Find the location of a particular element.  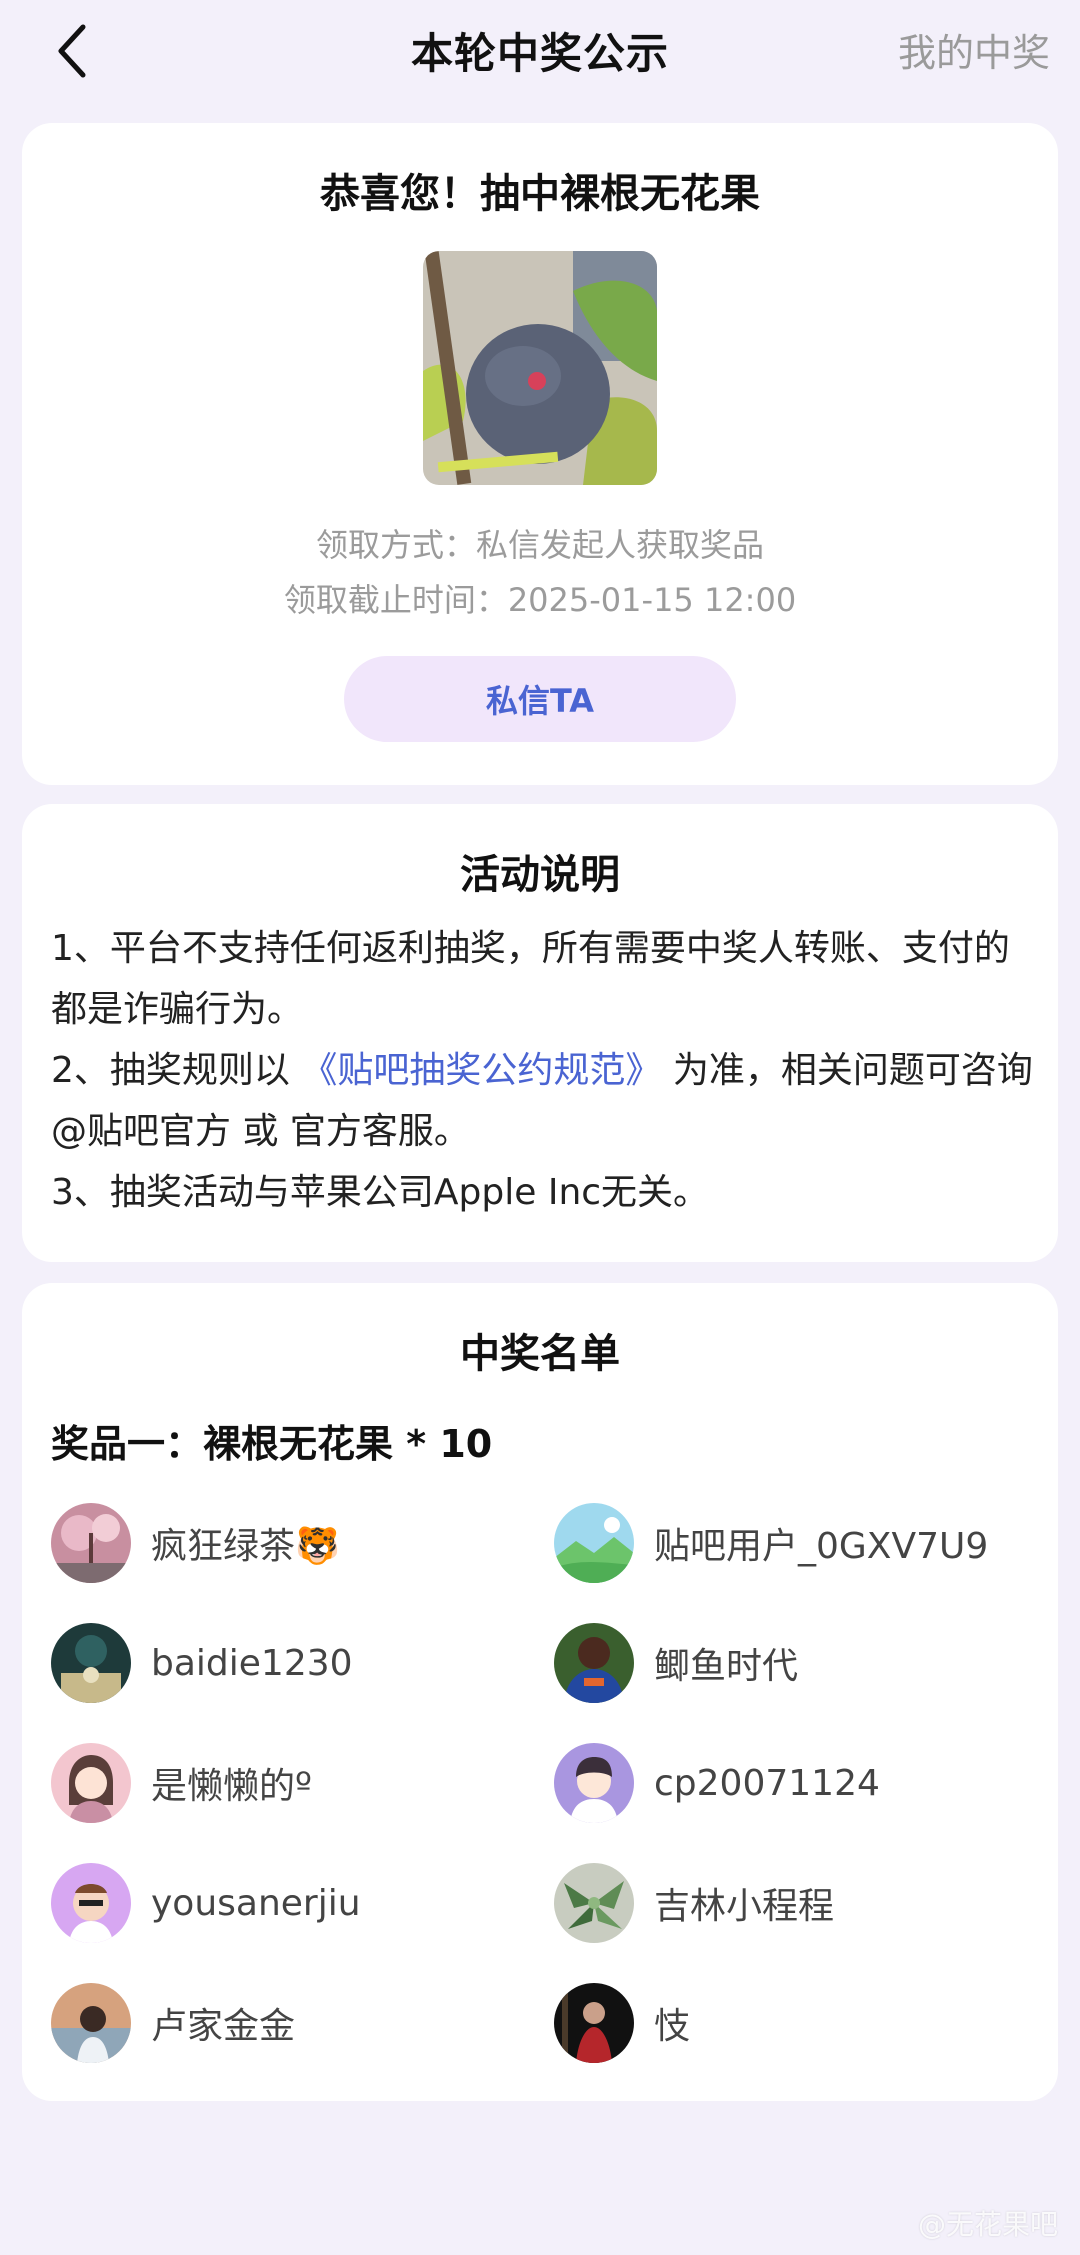

top-nav-bar: 本轮中奖公示 我的中奖 is located at coordinates (540, 50).